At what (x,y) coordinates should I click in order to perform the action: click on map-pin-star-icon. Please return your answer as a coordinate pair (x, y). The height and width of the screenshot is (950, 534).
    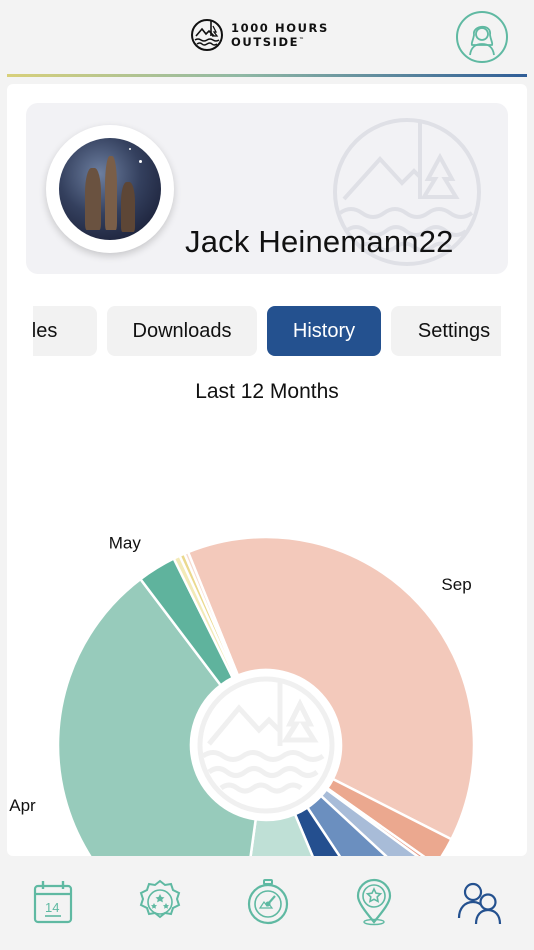
    Looking at the image, I should click on (374, 902).